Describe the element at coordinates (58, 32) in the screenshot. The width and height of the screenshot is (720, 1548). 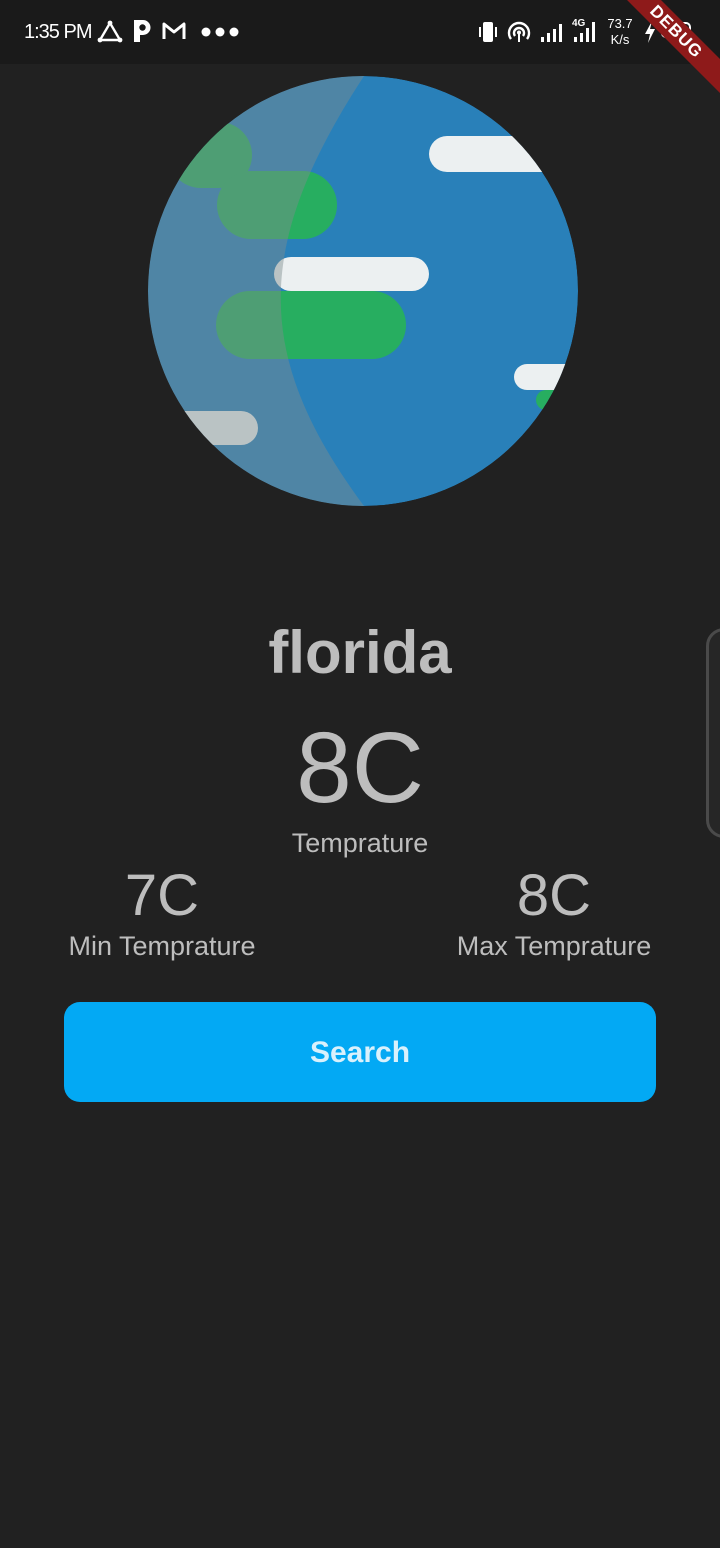
I see `status-time: 1:35 PM` at that location.